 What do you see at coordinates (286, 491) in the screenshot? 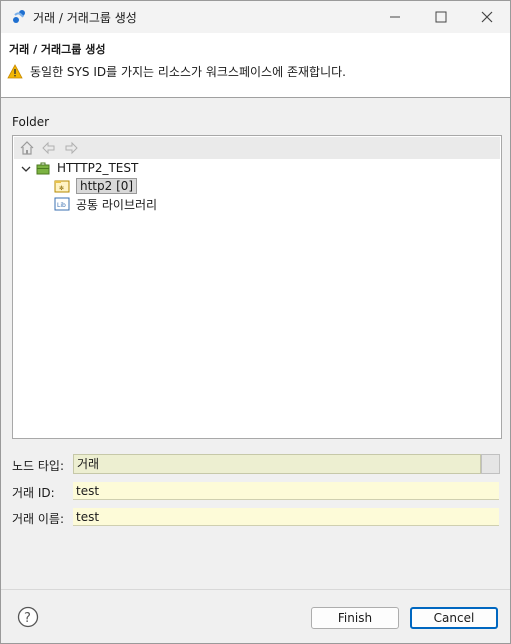
I see `trade-id-input: test` at bounding box center [286, 491].